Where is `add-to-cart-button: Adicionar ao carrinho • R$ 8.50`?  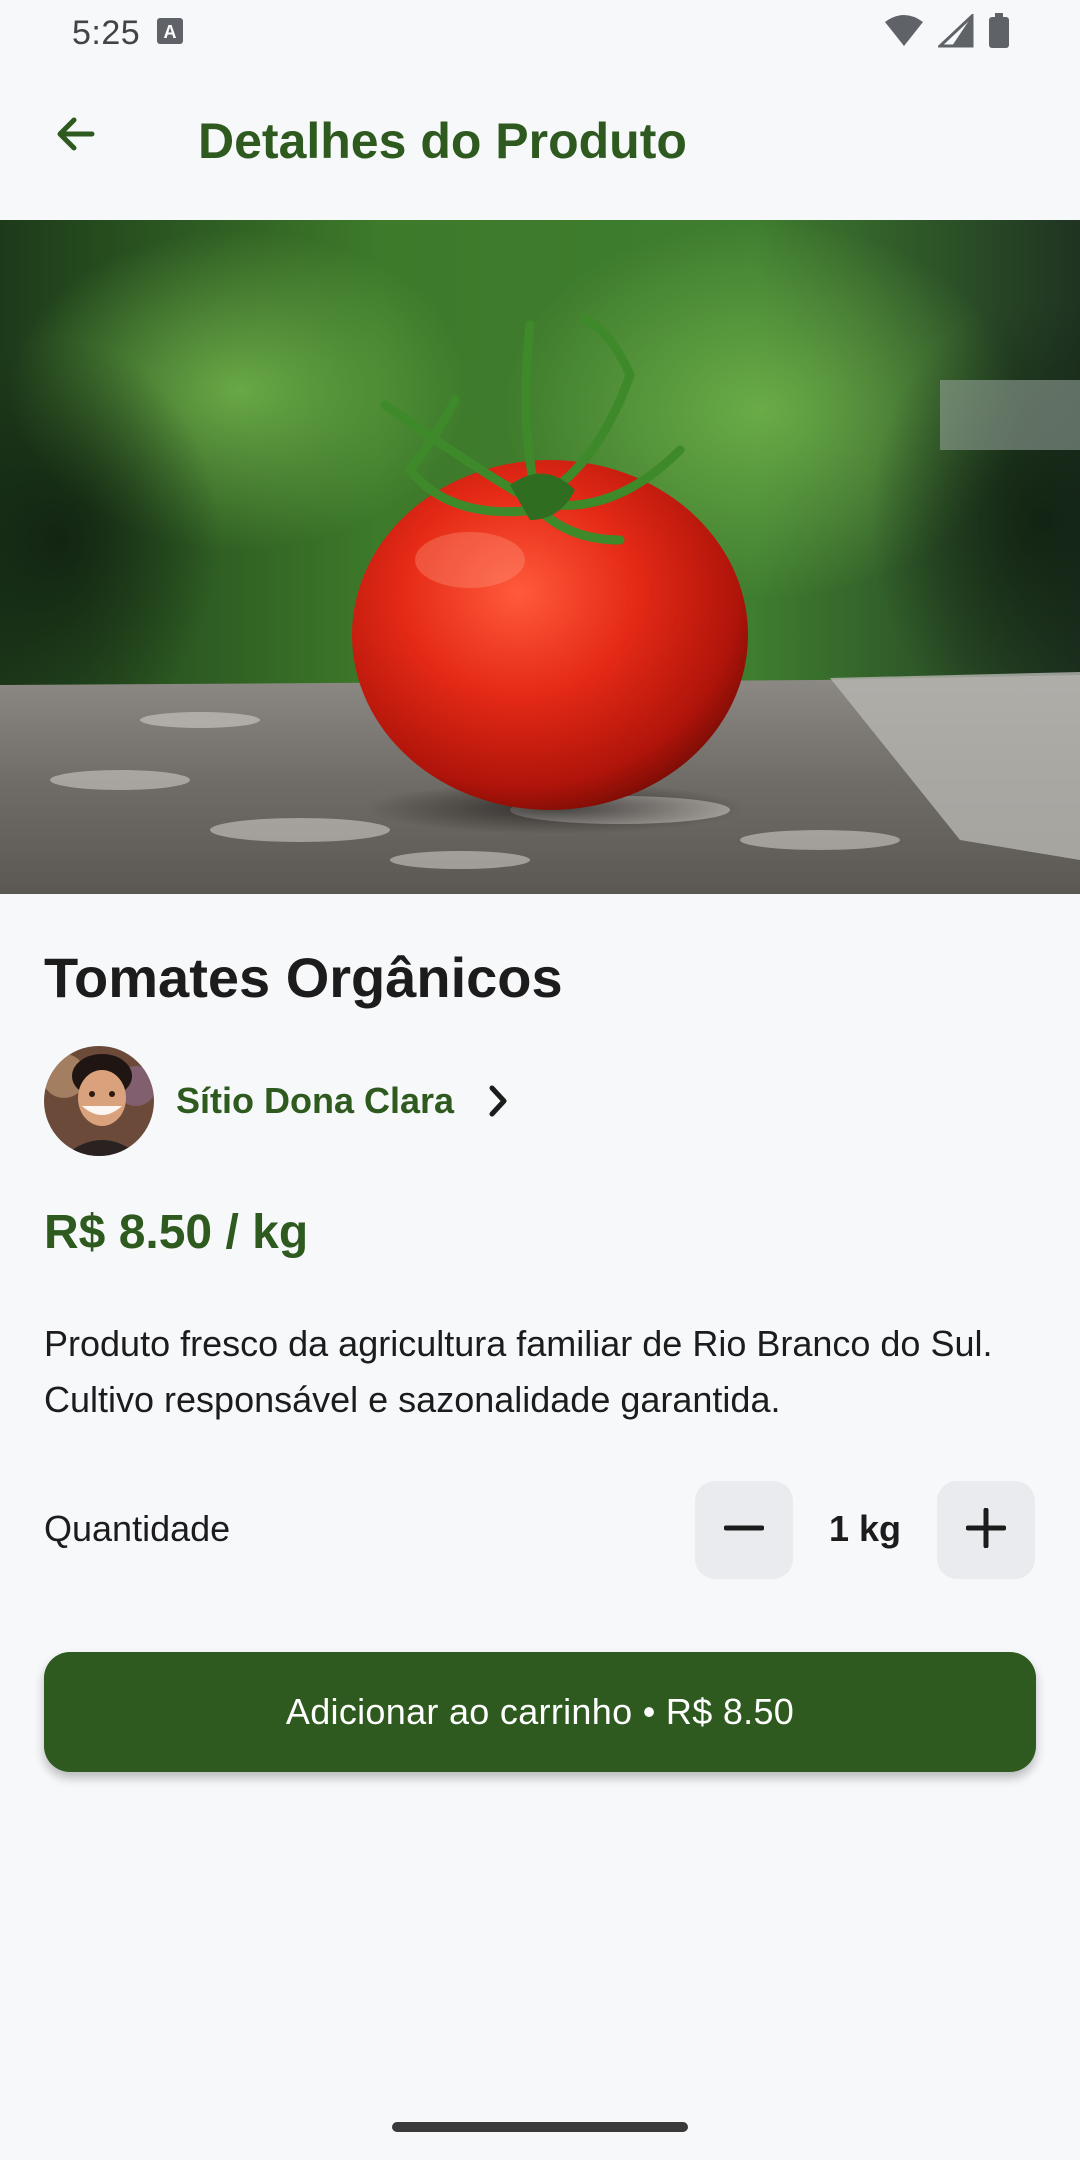 add-to-cart-button: Adicionar ao carrinho • R$ 8.50 is located at coordinates (540, 1712).